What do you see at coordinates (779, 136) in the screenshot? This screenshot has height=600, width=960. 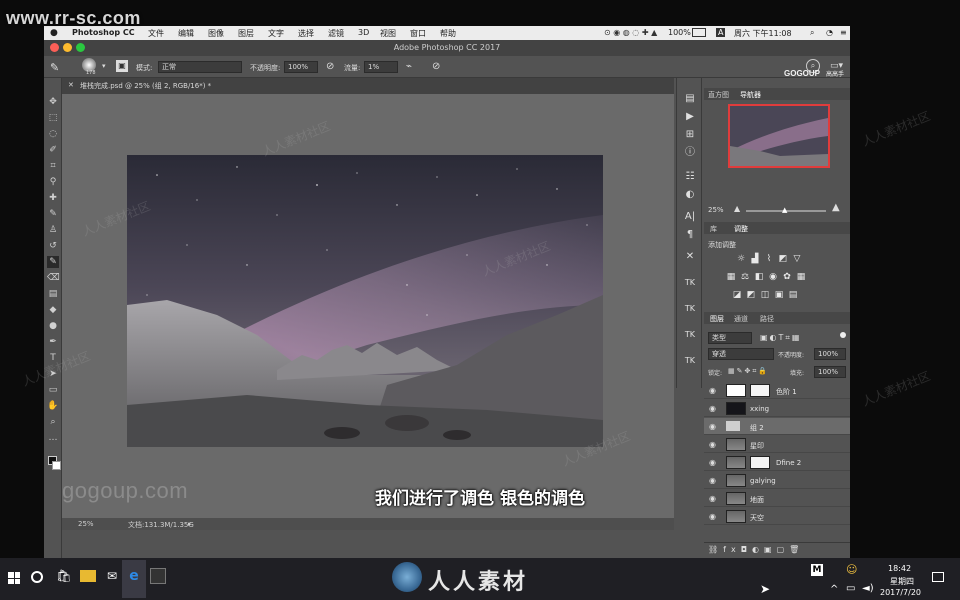 I see `navigator-preview` at bounding box center [779, 136].